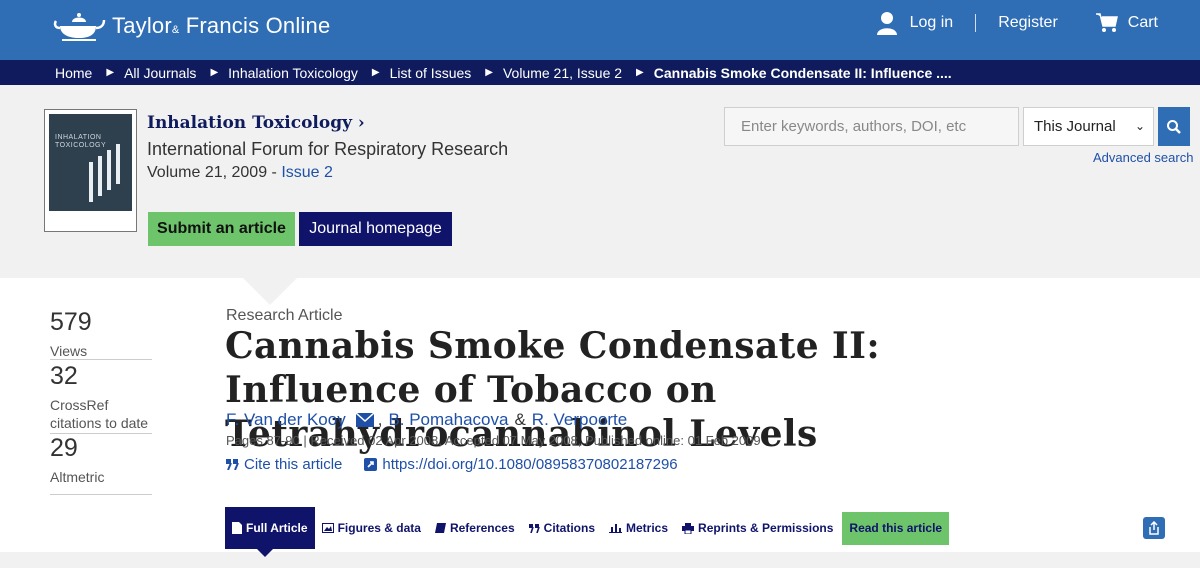 This screenshot has height=568, width=1200. What do you see at coordinates (284, 315) in the screenshot?
I see `article-type: Research Article` at bounding box center [284, 315].